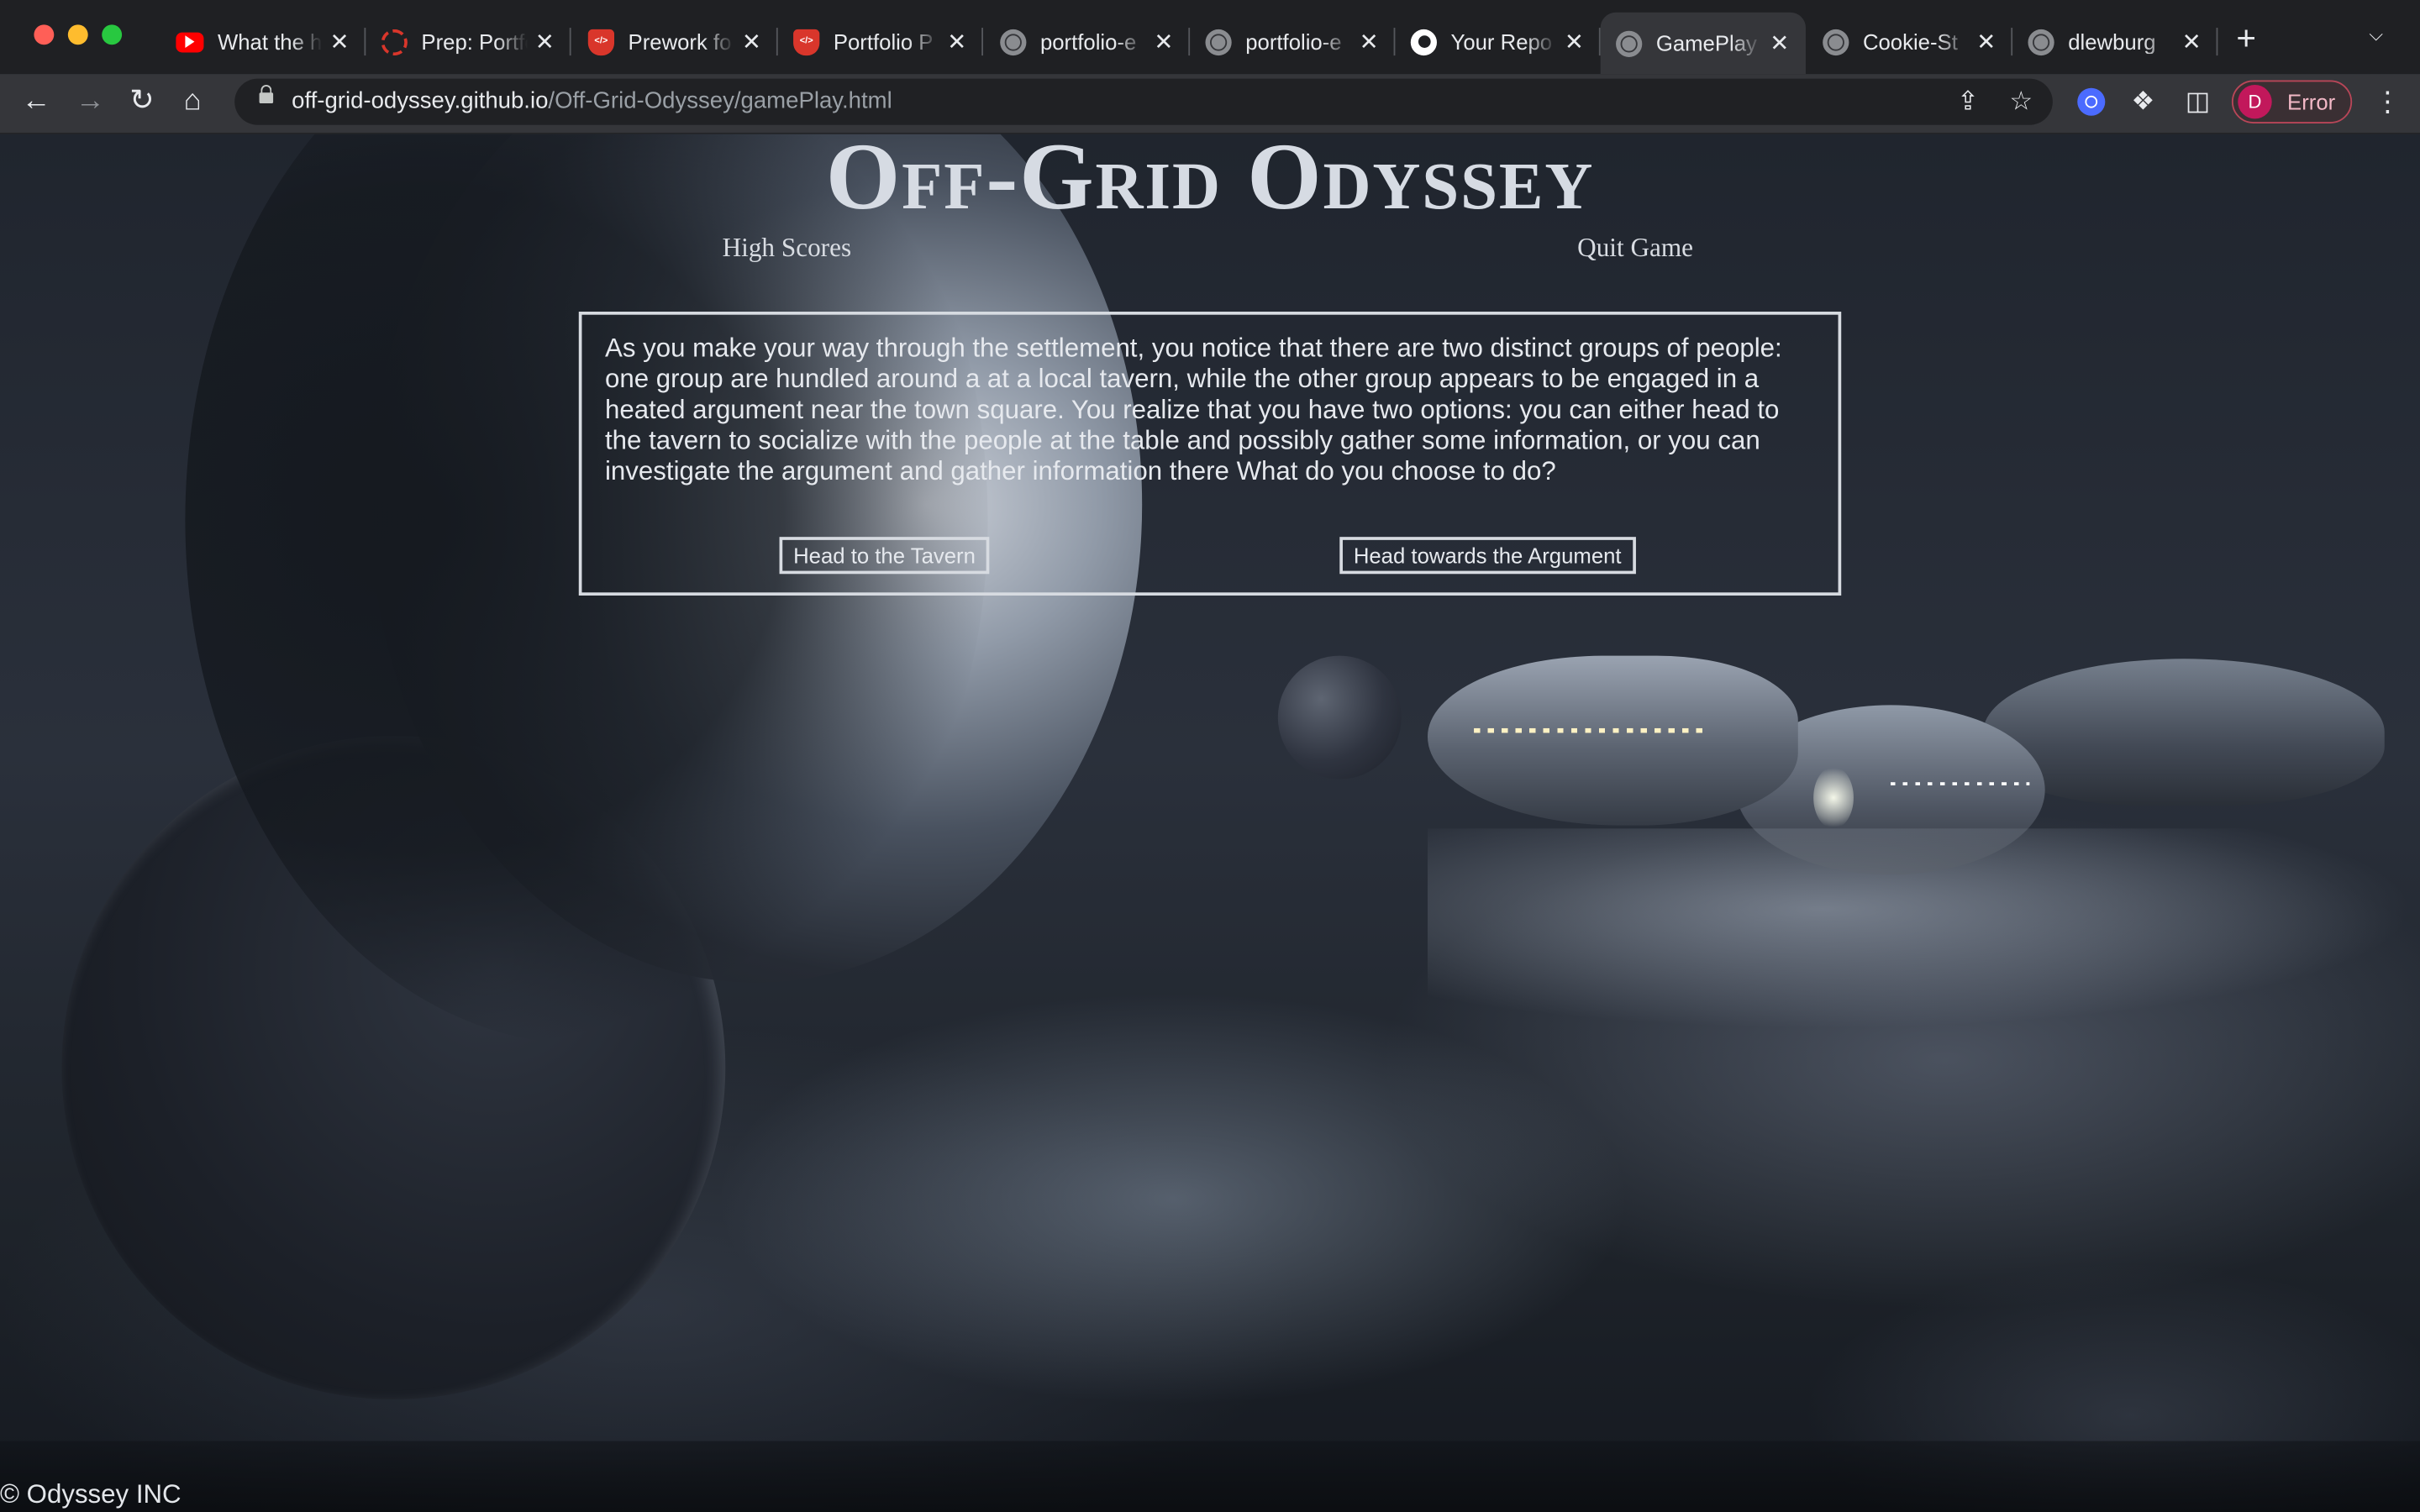  What do you see at coordinates (1833, 797) in the screenshot?
I see `ship-engine-glow` at bounding box center [1833, 797].